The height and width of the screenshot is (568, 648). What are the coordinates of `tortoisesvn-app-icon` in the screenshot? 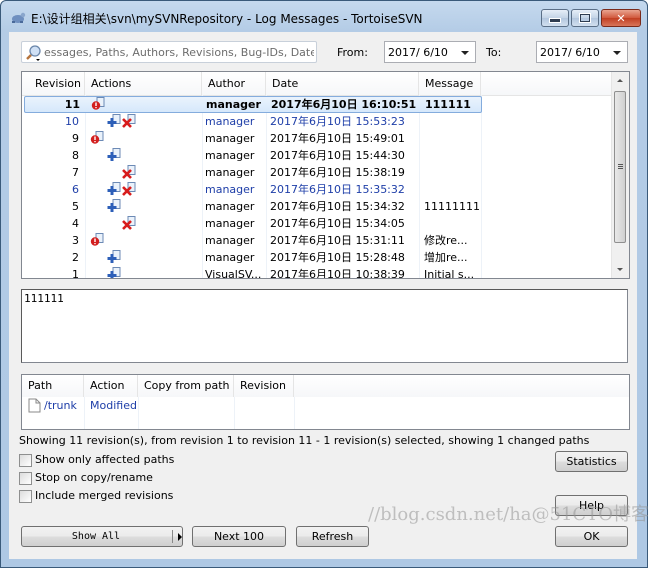 It's located at (19, 17).